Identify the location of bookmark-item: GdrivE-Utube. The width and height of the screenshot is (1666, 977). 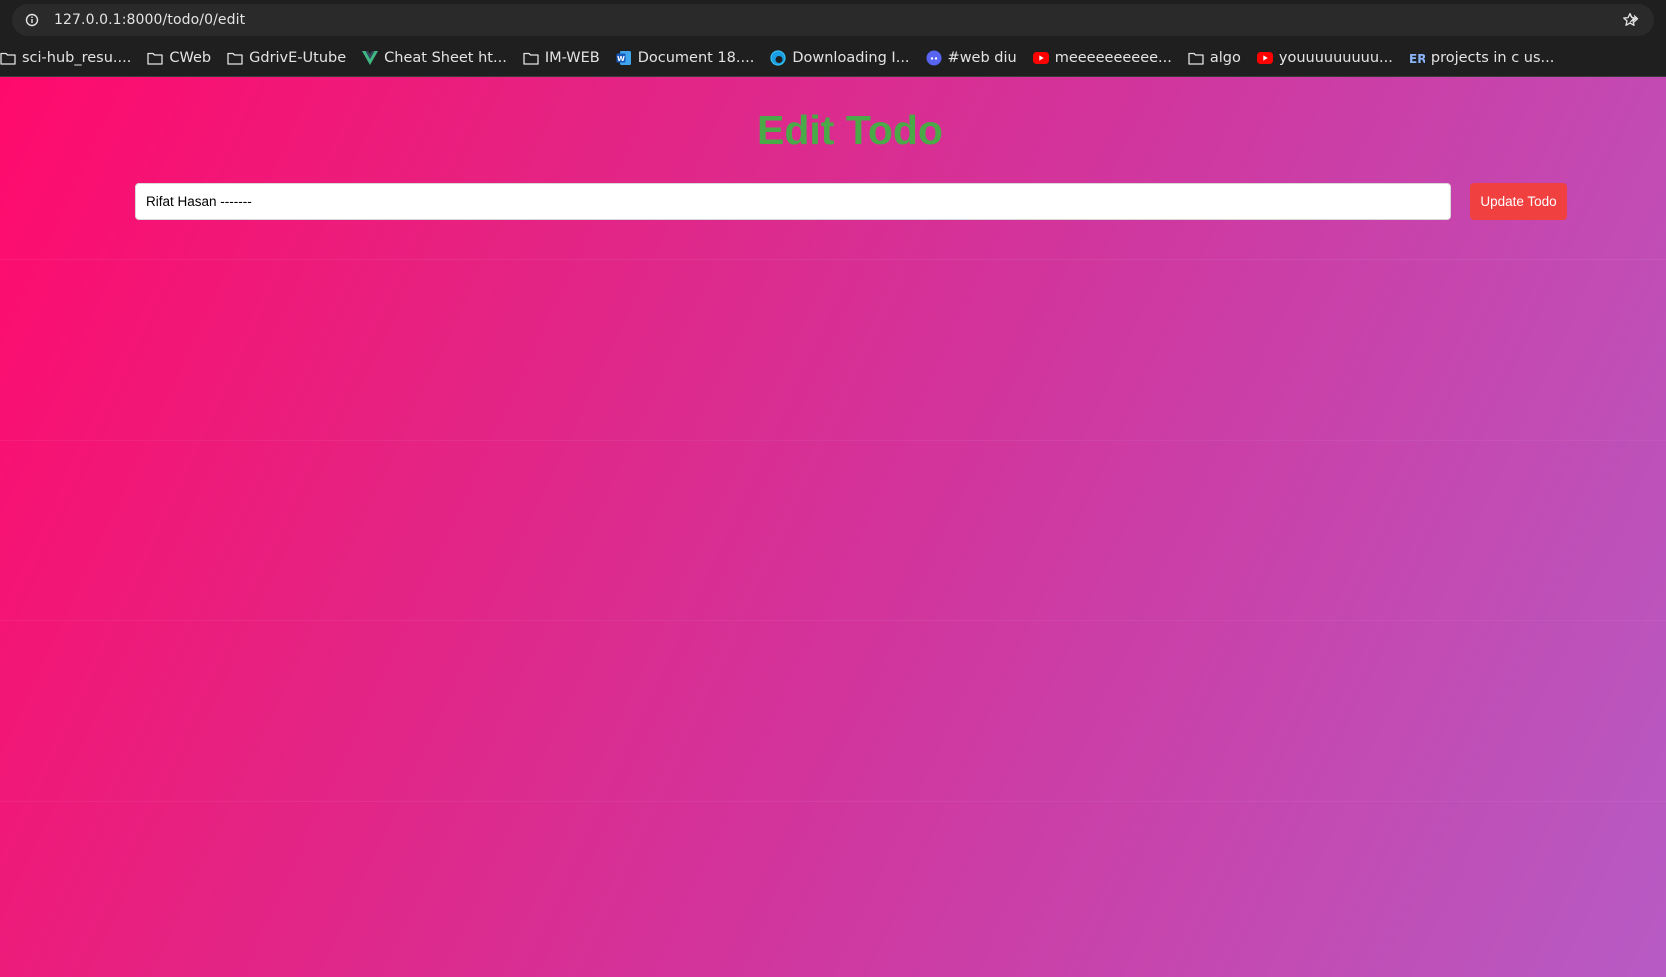
(286, 58).